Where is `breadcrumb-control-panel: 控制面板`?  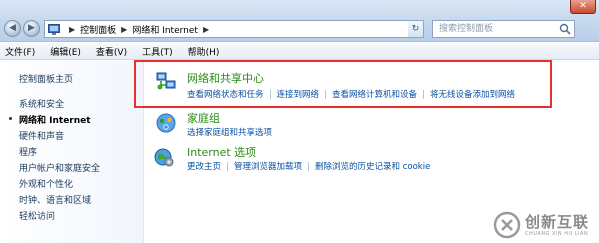 breadcrumb-control-panel: 控制面板 is located at coordinates (98, 29).